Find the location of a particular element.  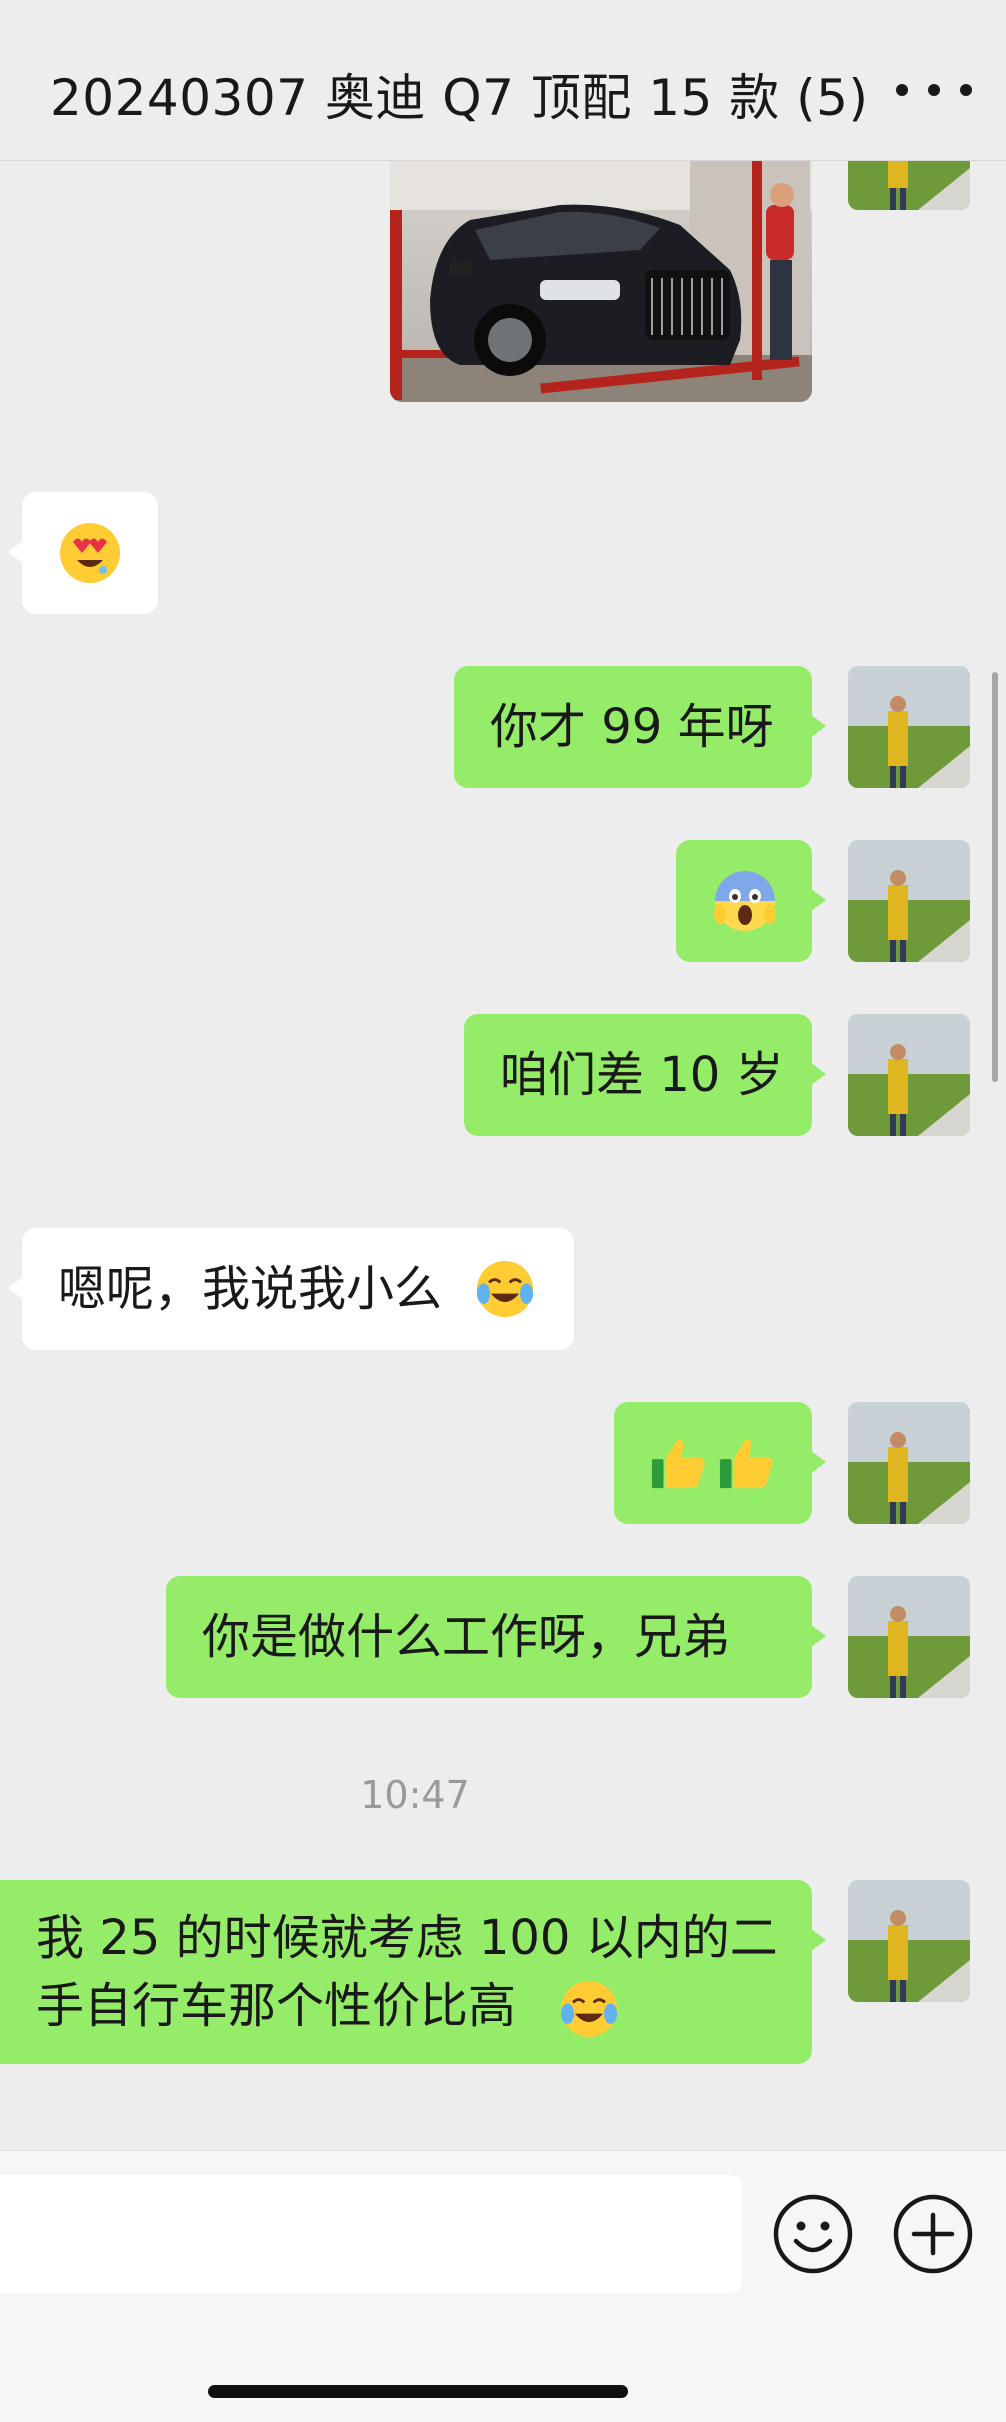

chat-header: 20240307 奥迪 Q7 顶配 15 款 (5) is located at coordinates (503, 80).